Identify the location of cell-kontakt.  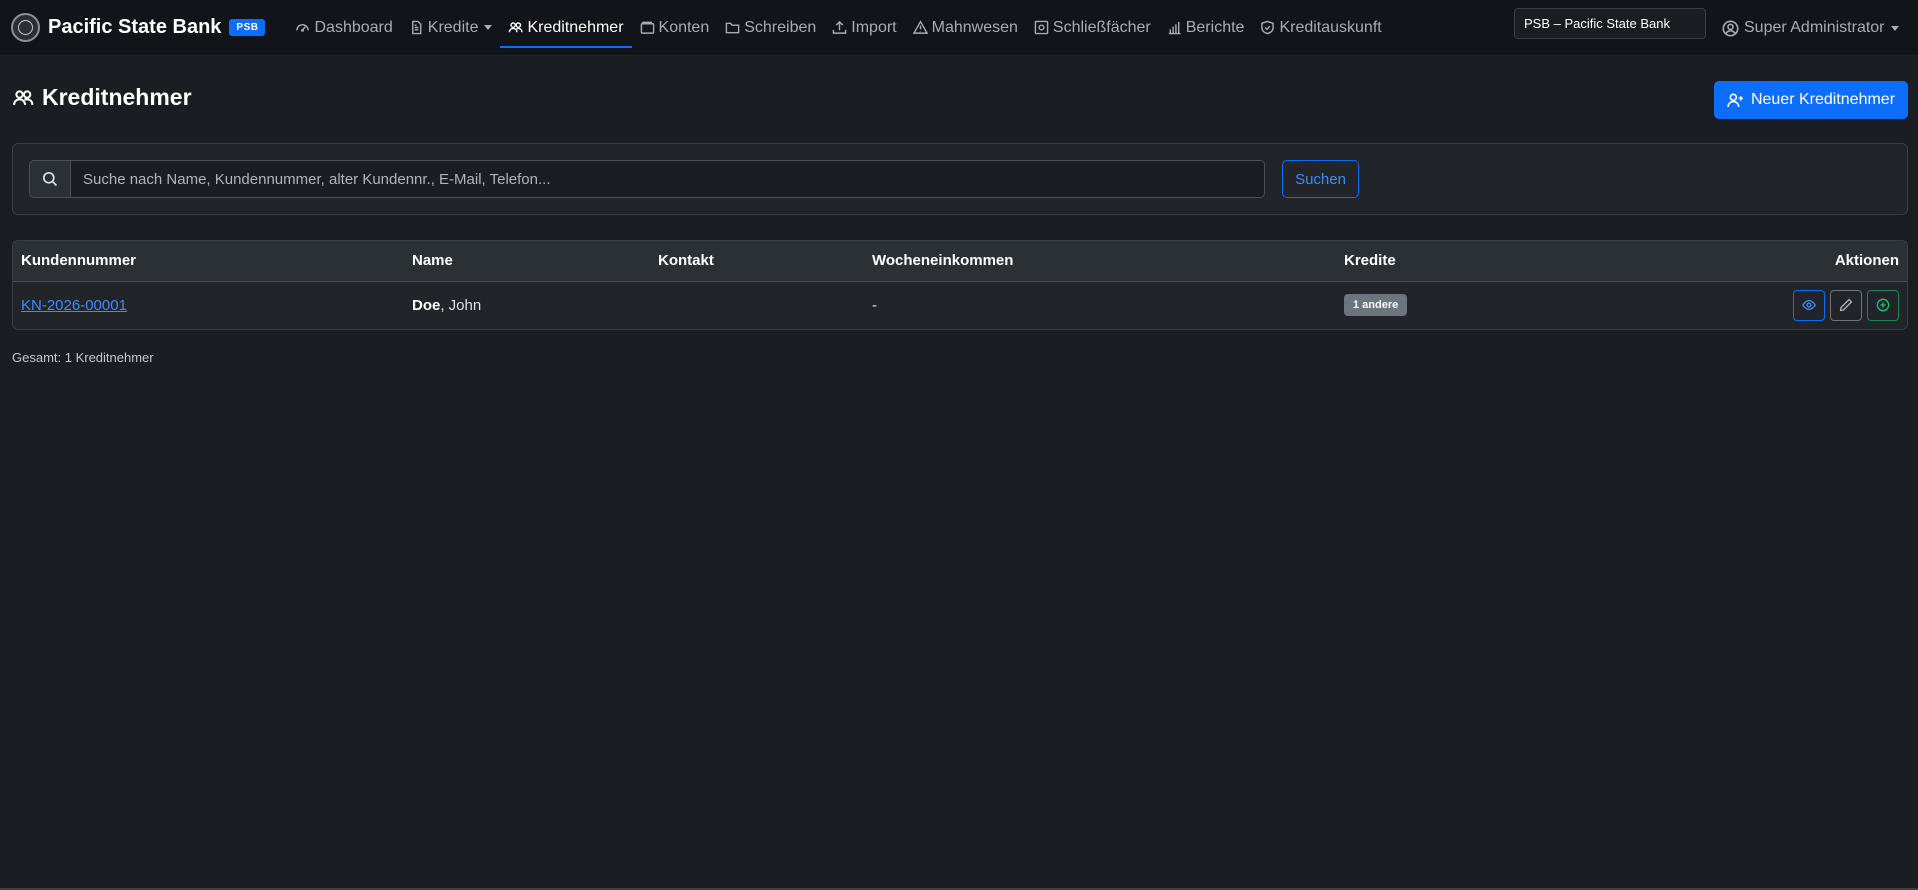
(757, 305).